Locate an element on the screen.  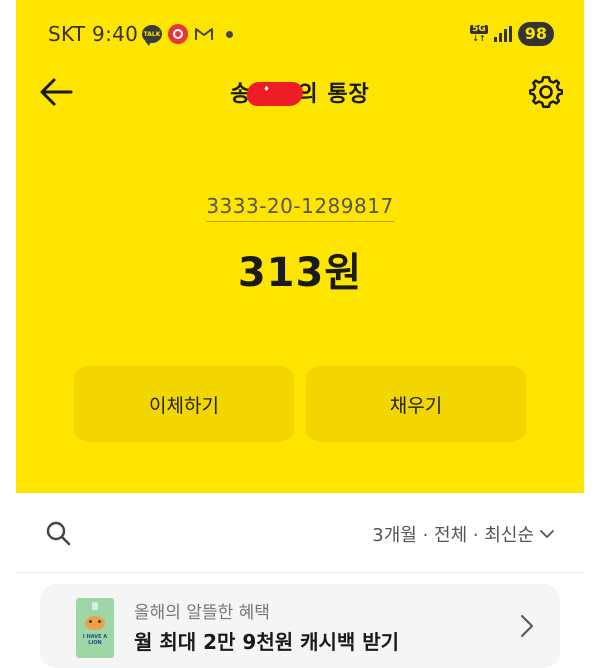
fill-button: 채우기 is located at coordinates (416, 404).